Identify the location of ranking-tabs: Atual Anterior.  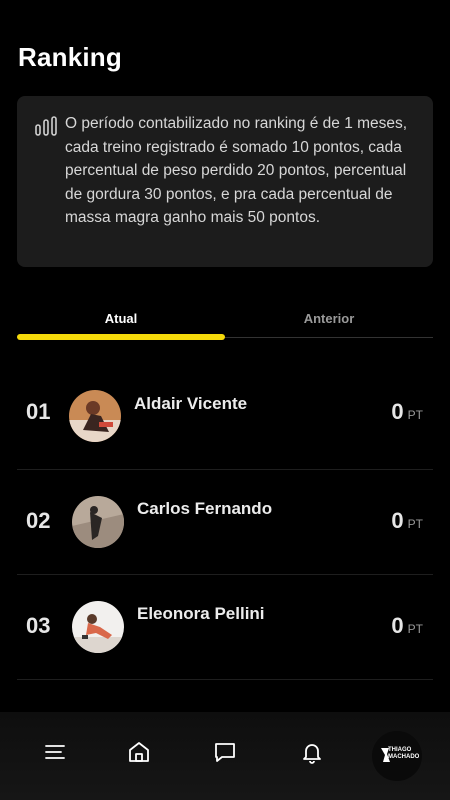
(225, 320).